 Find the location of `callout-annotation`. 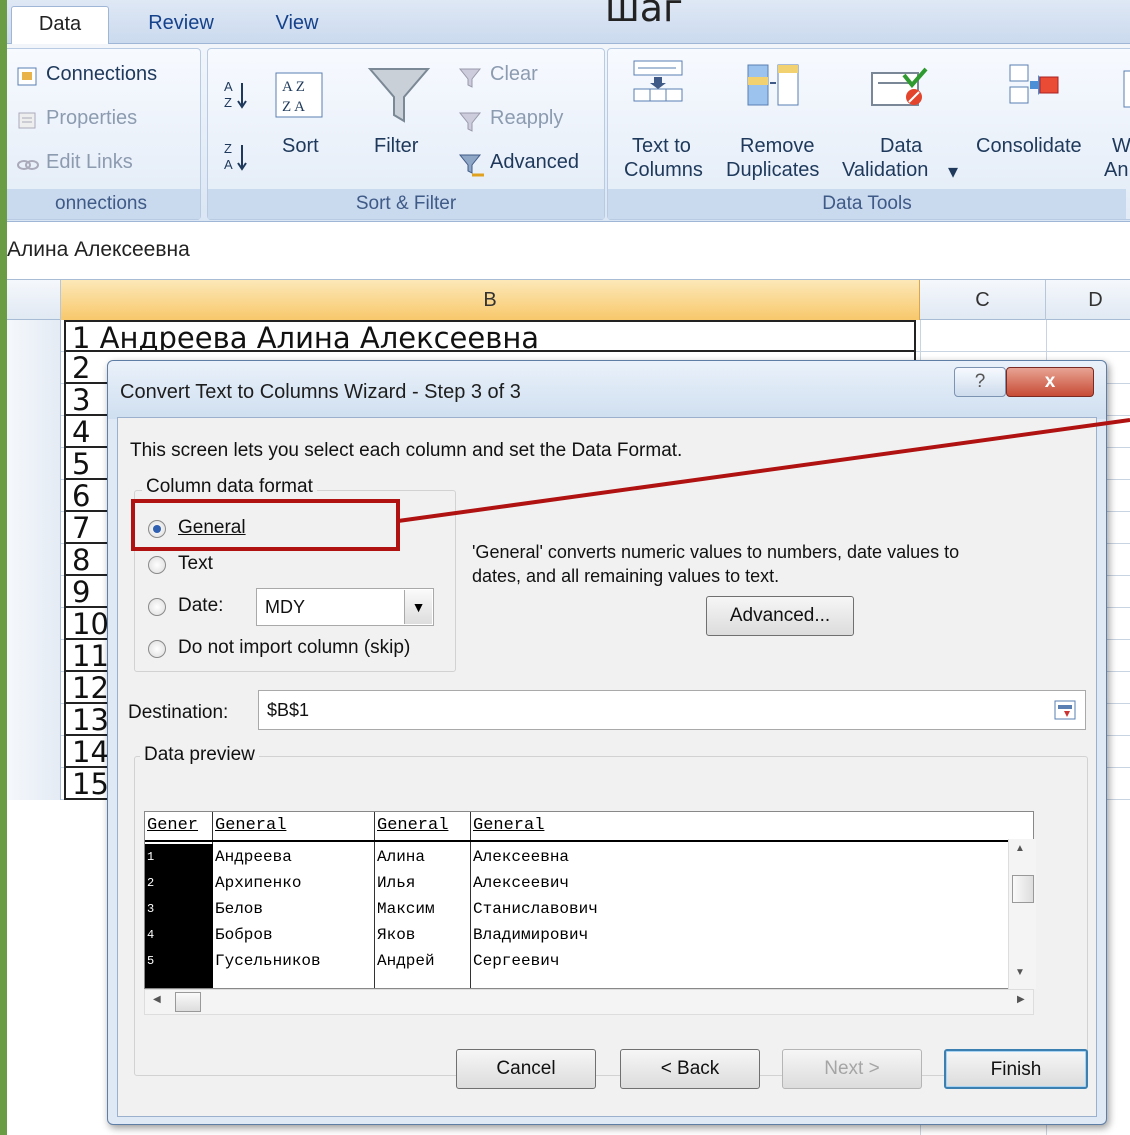

callout-annotation is located at coordinates (630, 484).